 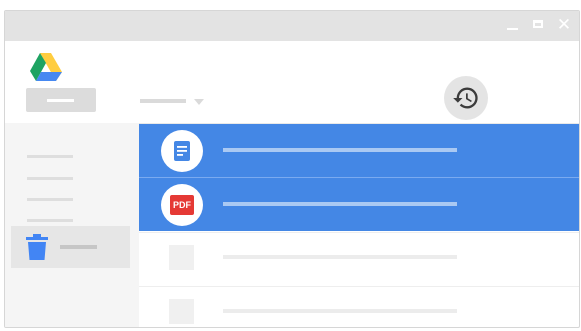 I want to click on sort-dropdown, so click(x=175, y=102).